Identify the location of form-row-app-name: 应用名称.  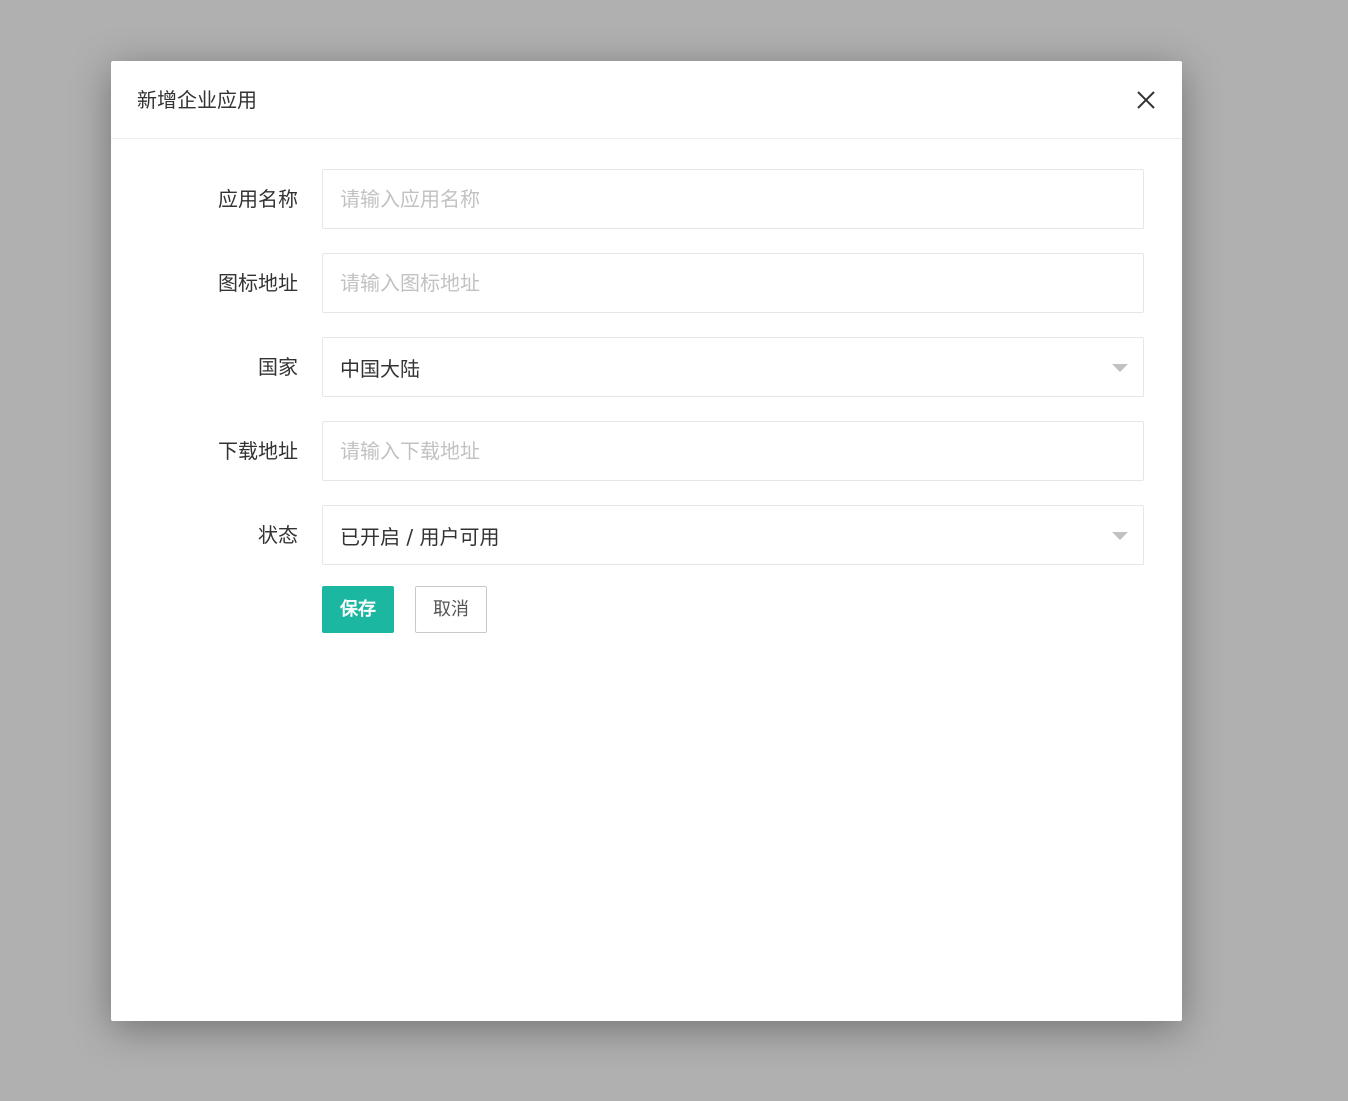
(646, 199).